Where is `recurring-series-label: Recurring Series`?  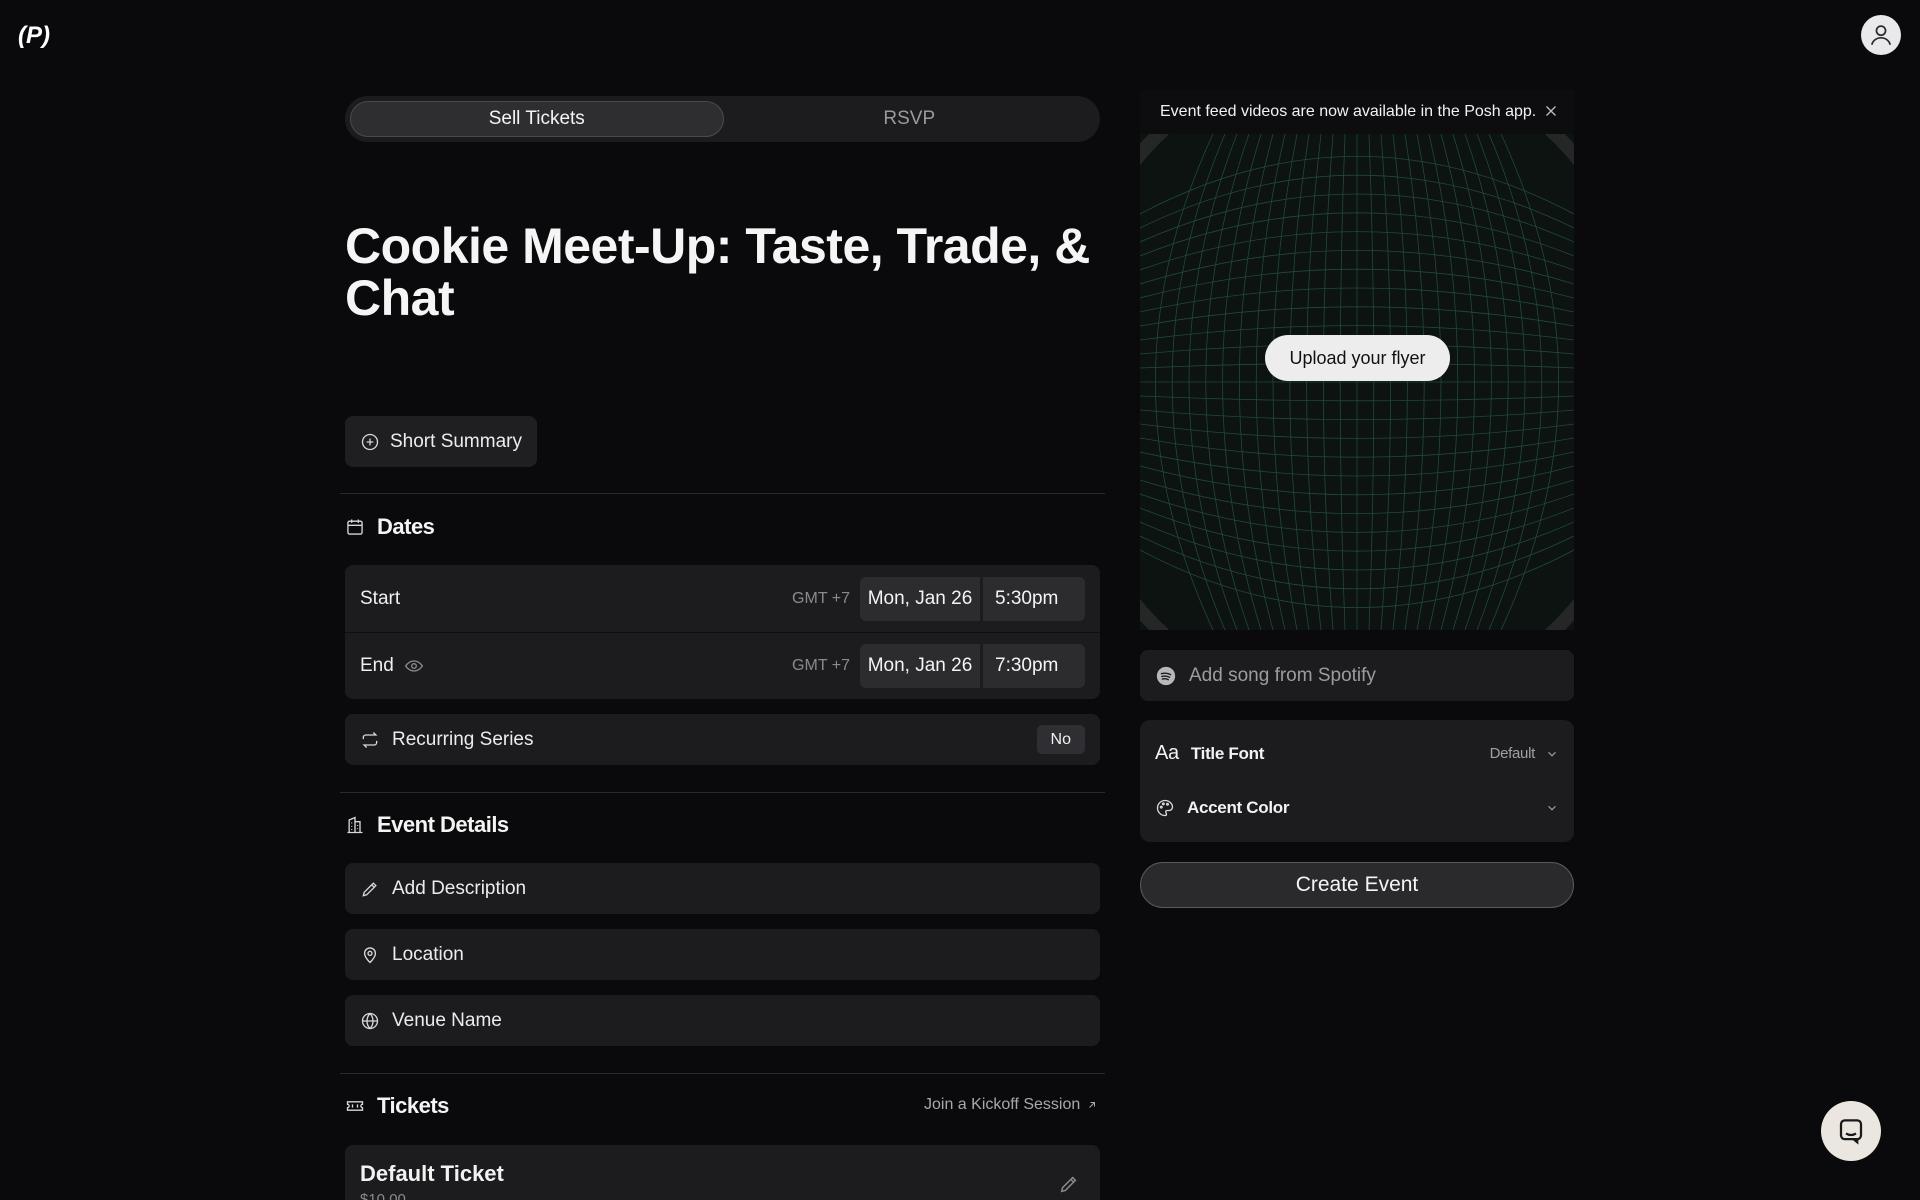 recurring-series-label: Recurring Series is located at coordinates (463, 739).